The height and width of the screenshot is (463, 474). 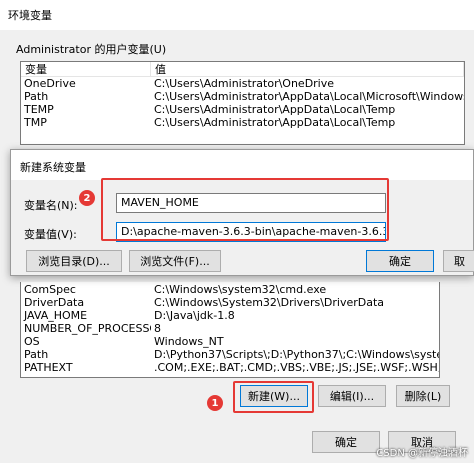 I want to click on annotation-badge-2: 2, so click(x=87, y=198).